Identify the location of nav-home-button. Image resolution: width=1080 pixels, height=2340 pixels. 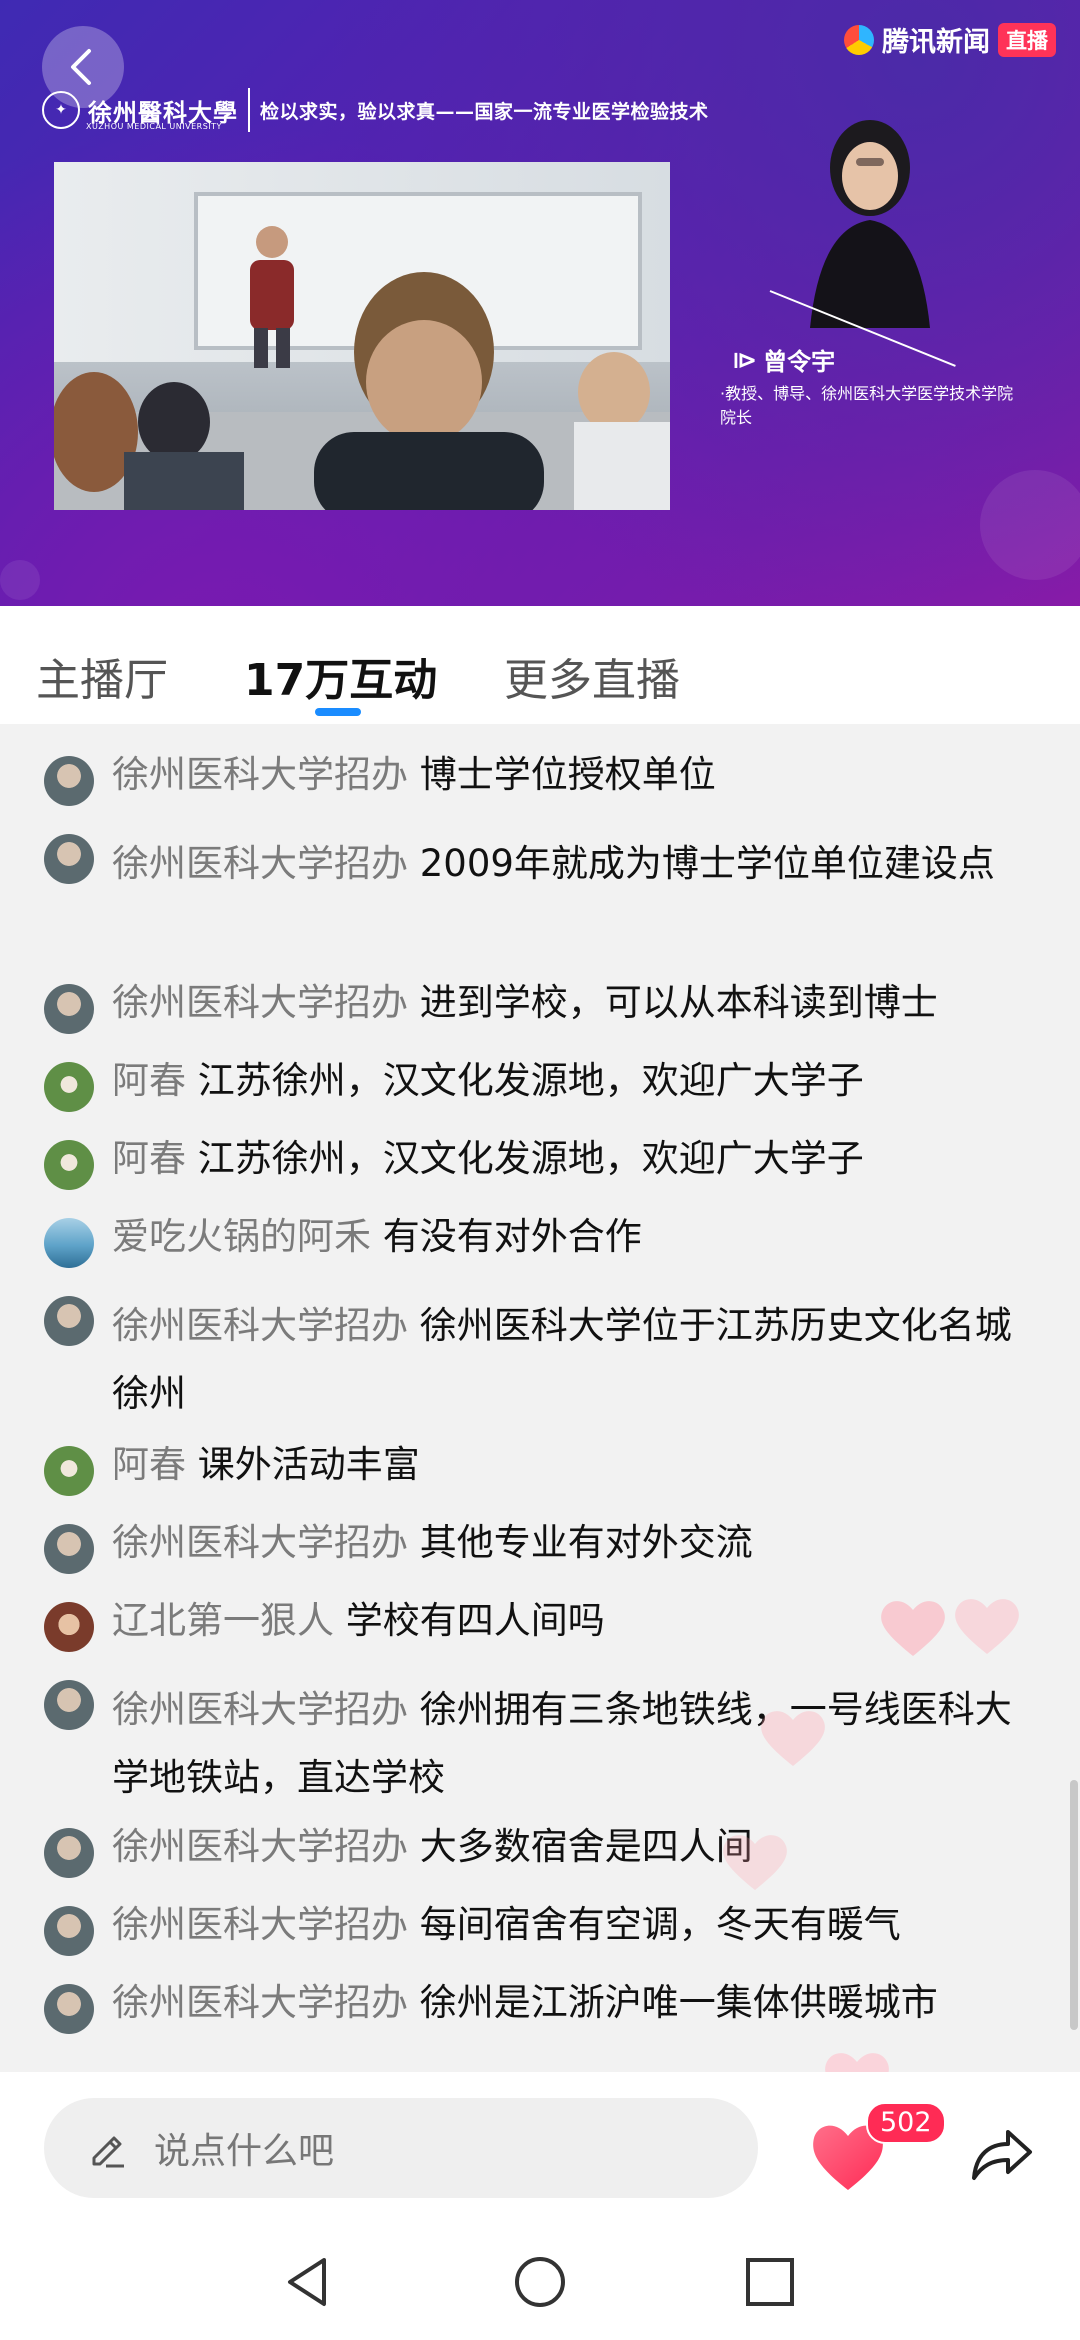
(540, 2282).